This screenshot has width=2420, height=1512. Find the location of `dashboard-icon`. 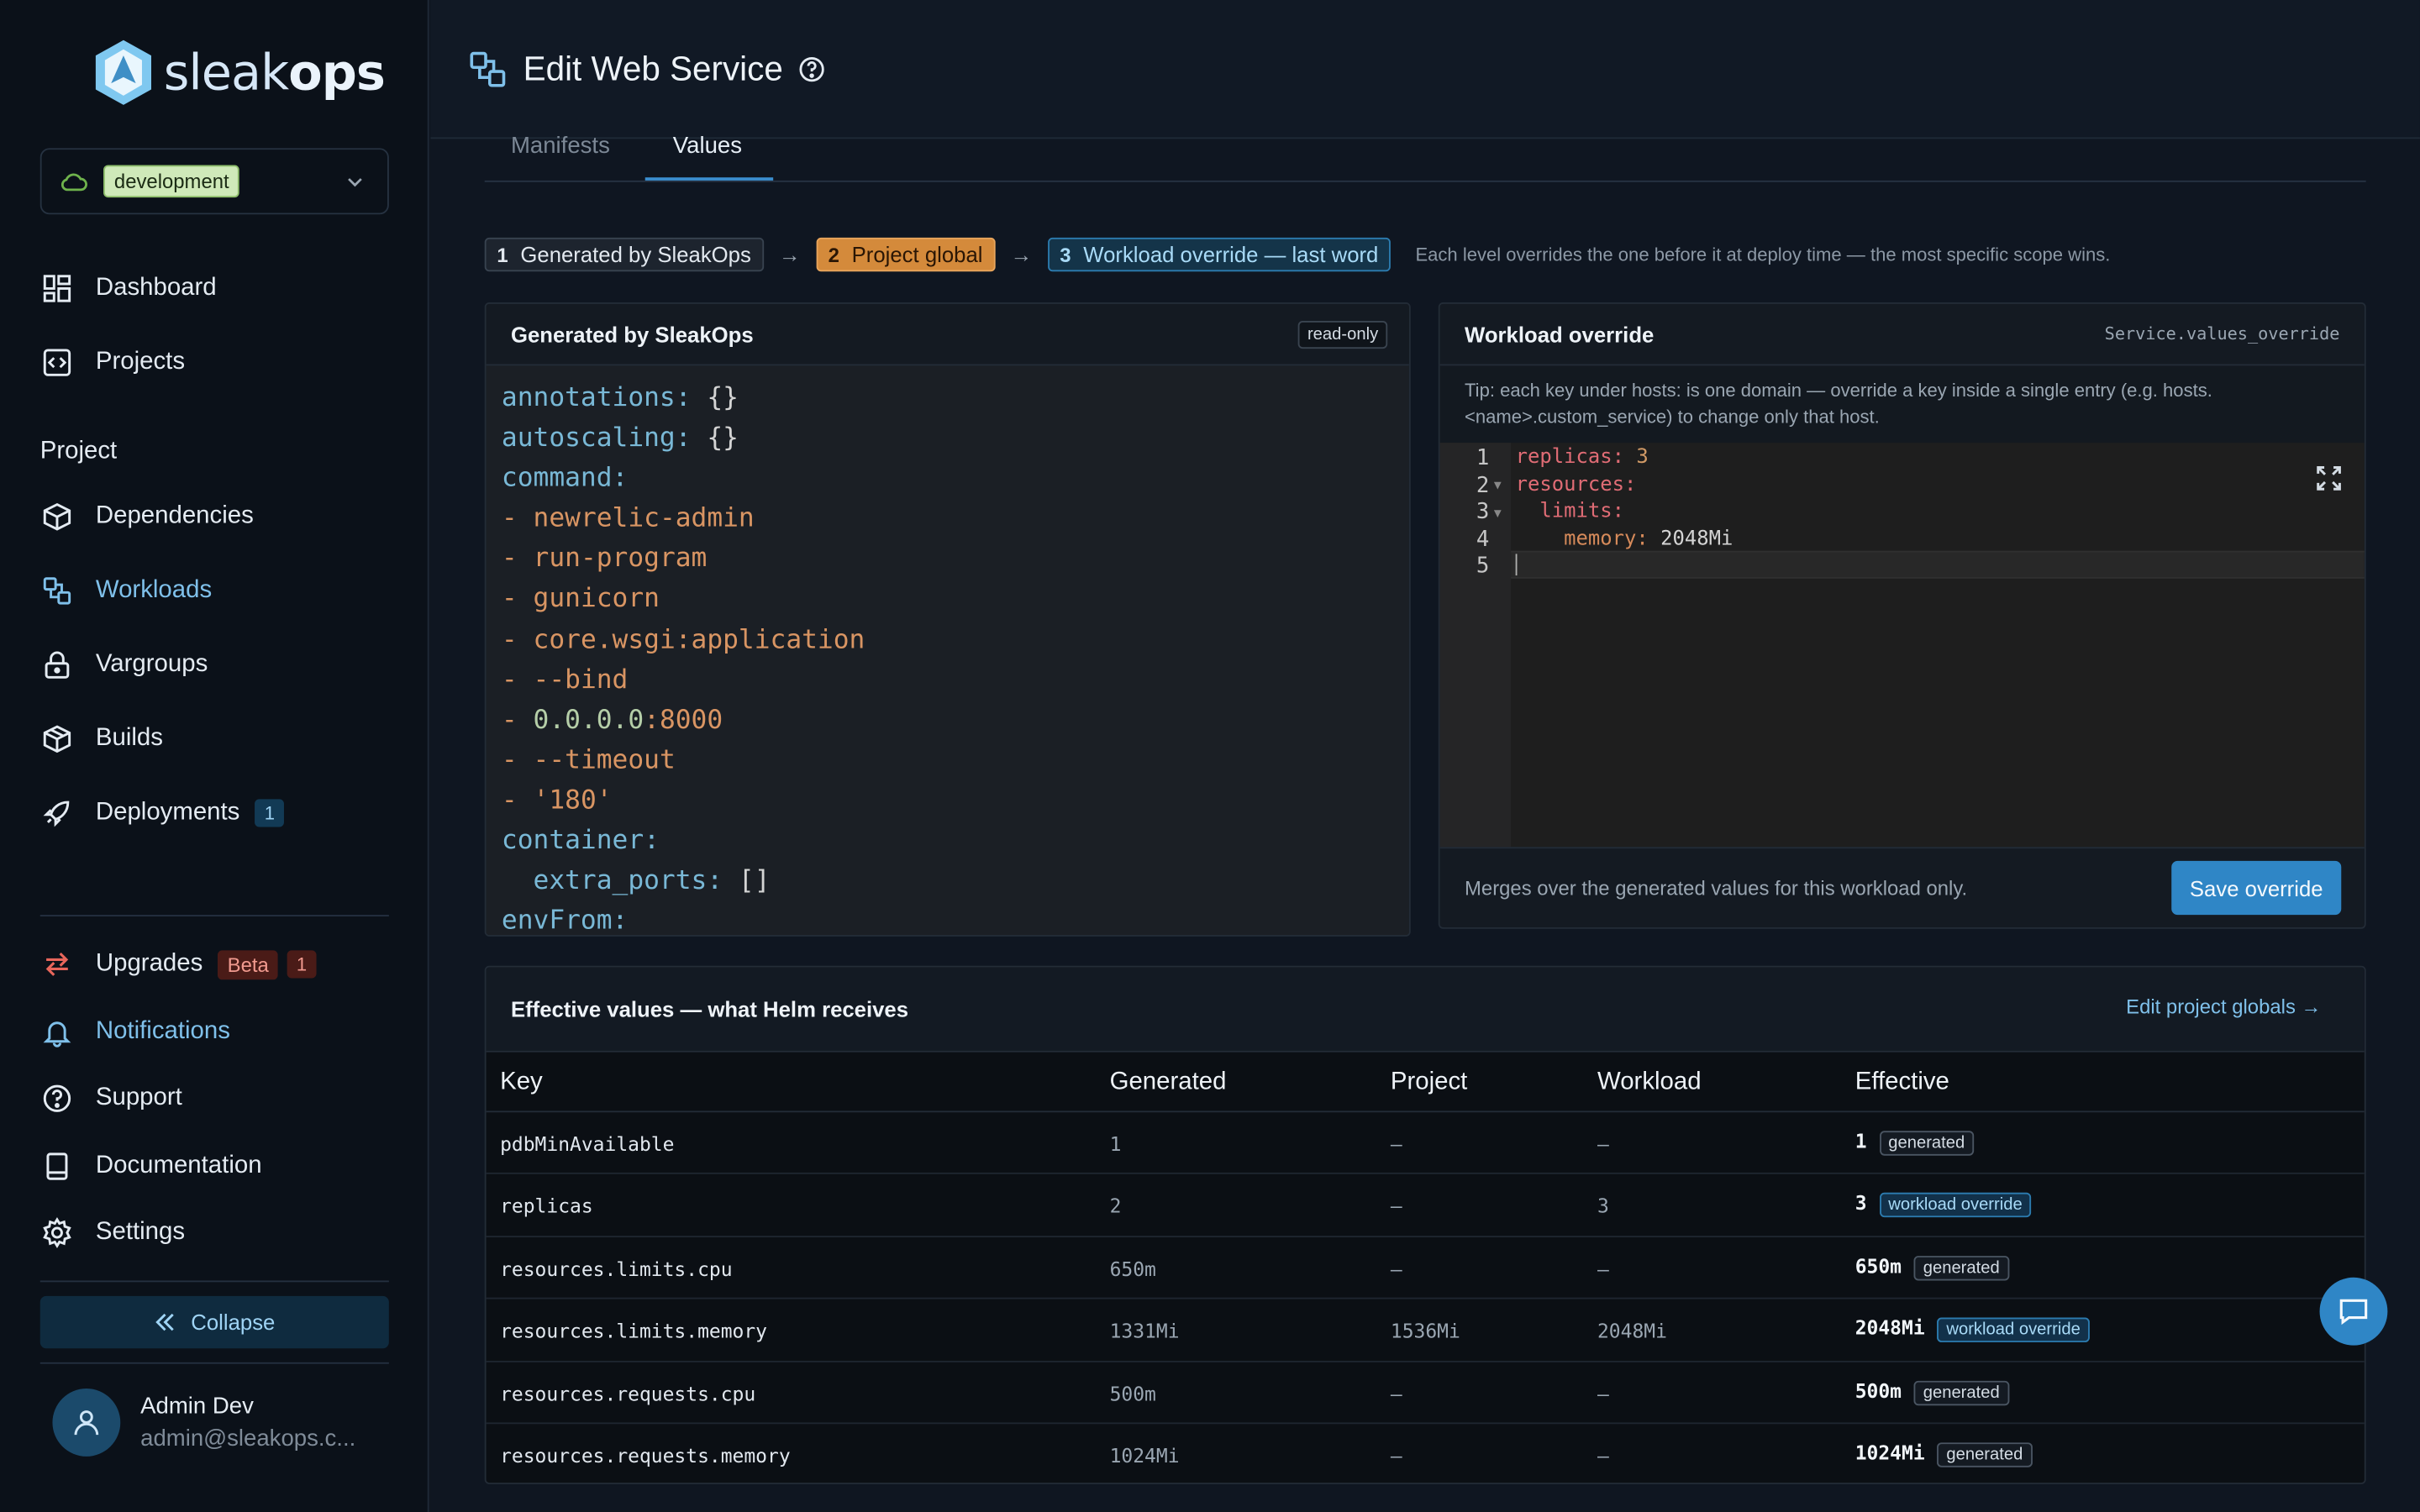

dashboard-icon is located at coordinates (57, 288).